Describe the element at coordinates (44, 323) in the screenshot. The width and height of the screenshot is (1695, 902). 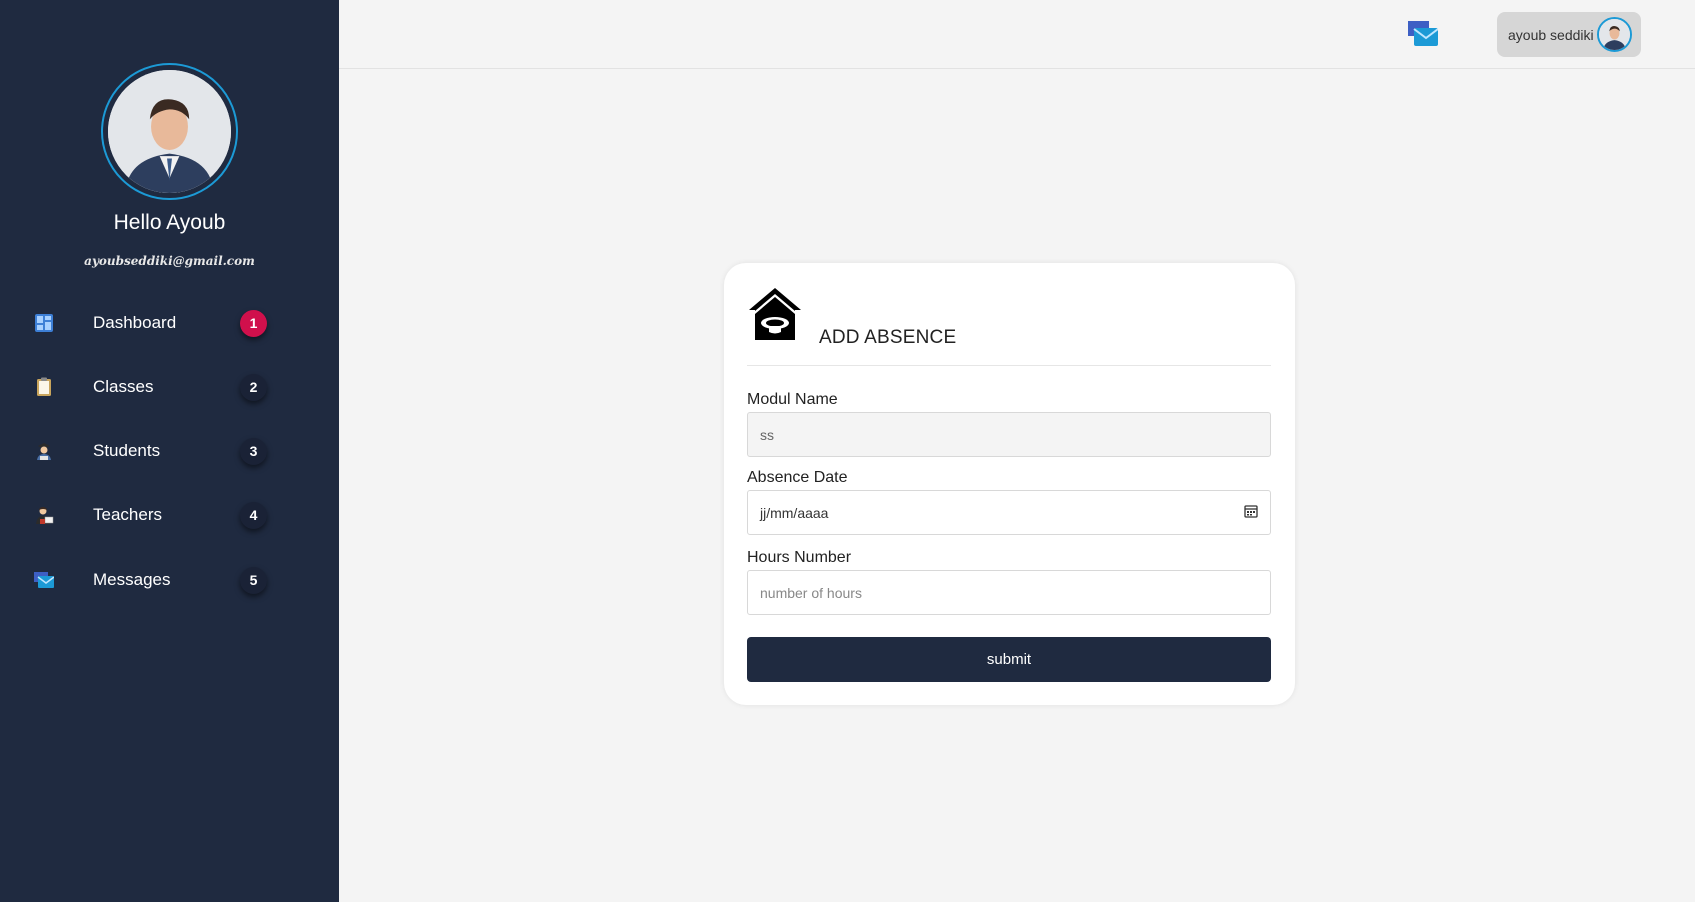
I see `dashboard-icon` at that location.